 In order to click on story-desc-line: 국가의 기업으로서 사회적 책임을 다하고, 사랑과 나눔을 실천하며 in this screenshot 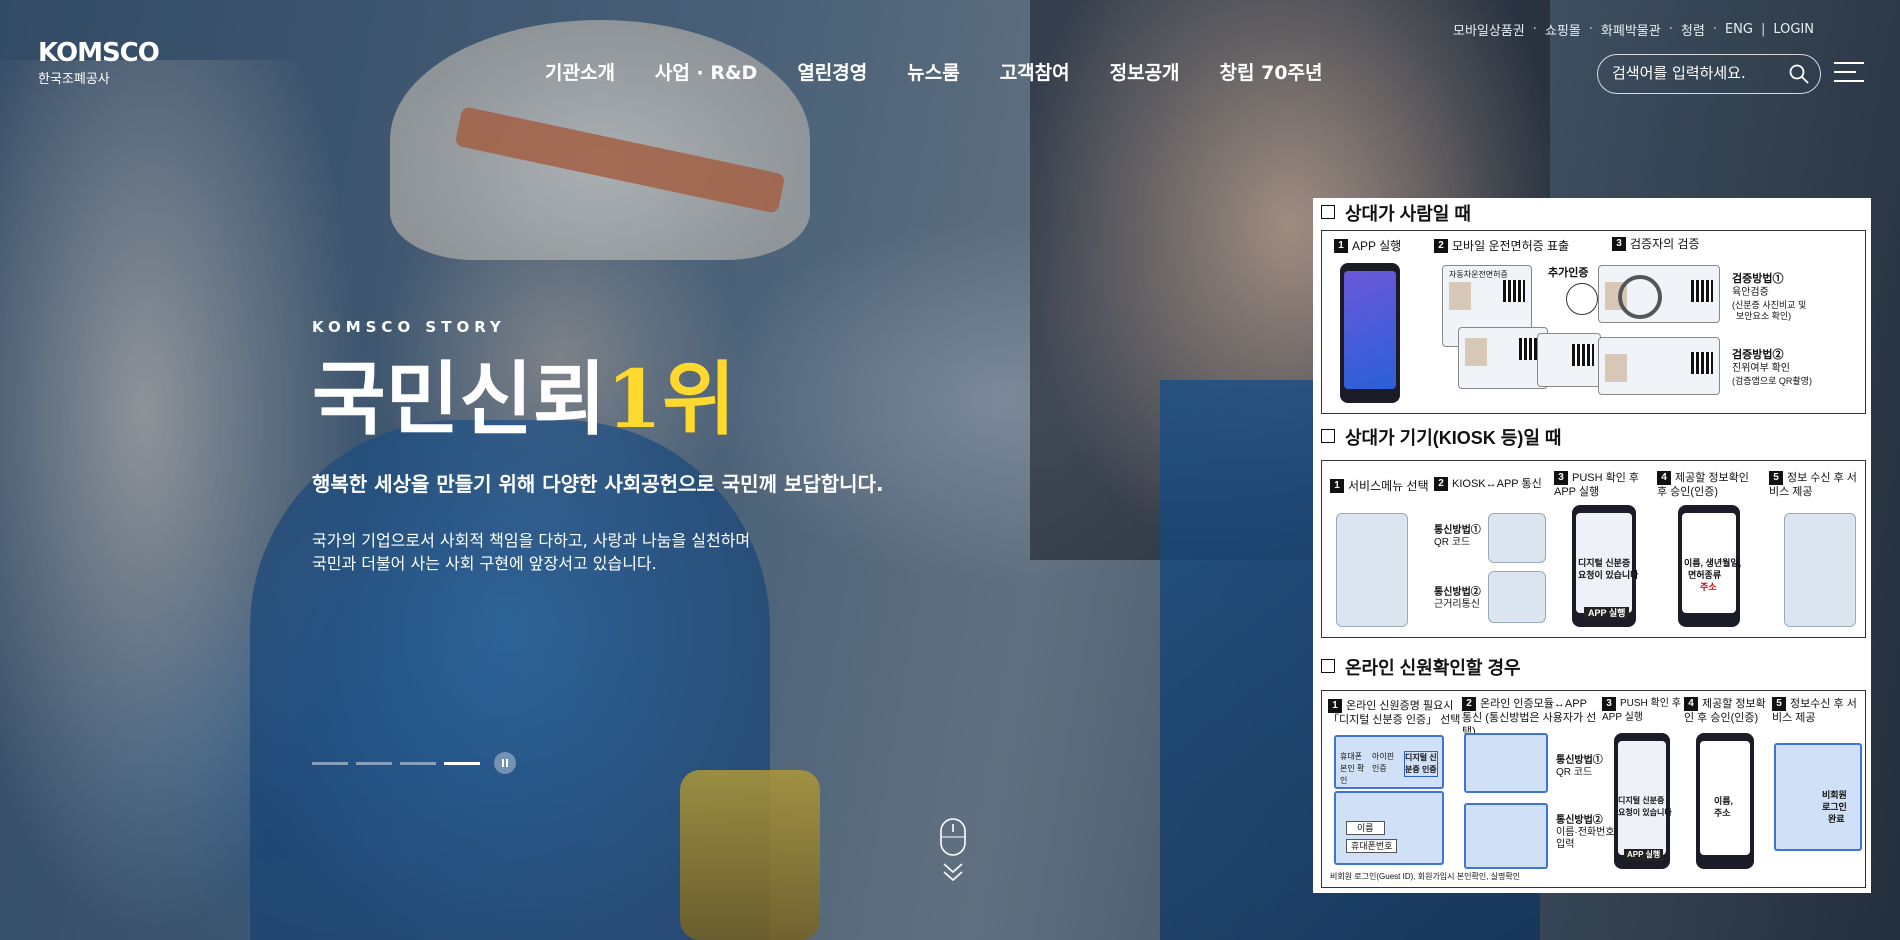, I will do `click(531, 540)`.